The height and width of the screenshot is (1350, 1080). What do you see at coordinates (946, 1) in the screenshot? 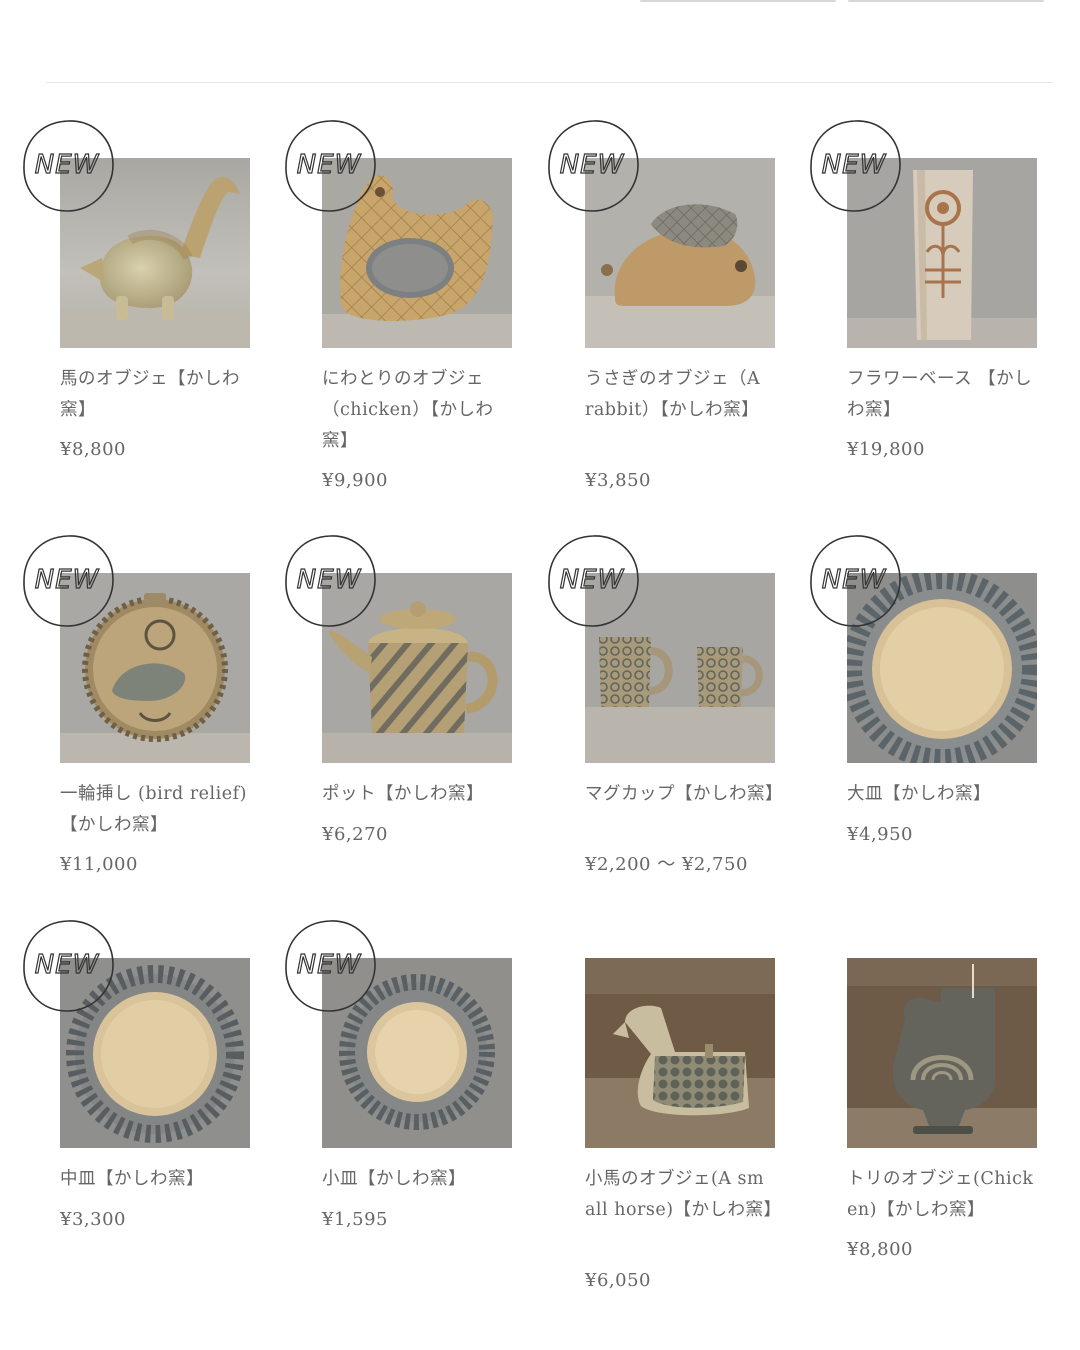
I see `filter-select` at bounding box center [946, 1].